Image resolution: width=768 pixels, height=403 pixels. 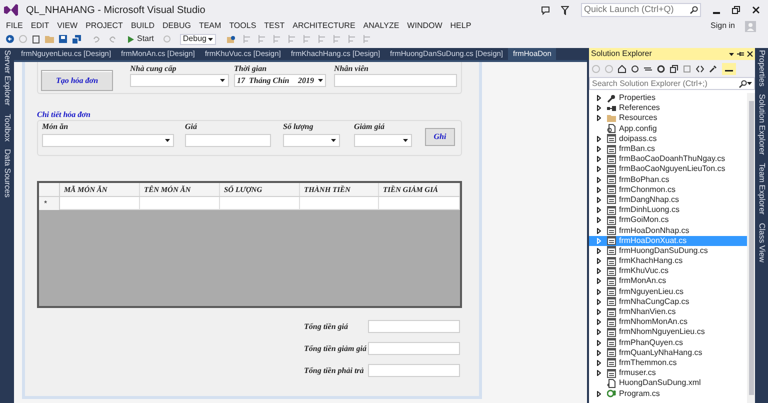 I want to click on home-icon, so click(x=622, y=68).